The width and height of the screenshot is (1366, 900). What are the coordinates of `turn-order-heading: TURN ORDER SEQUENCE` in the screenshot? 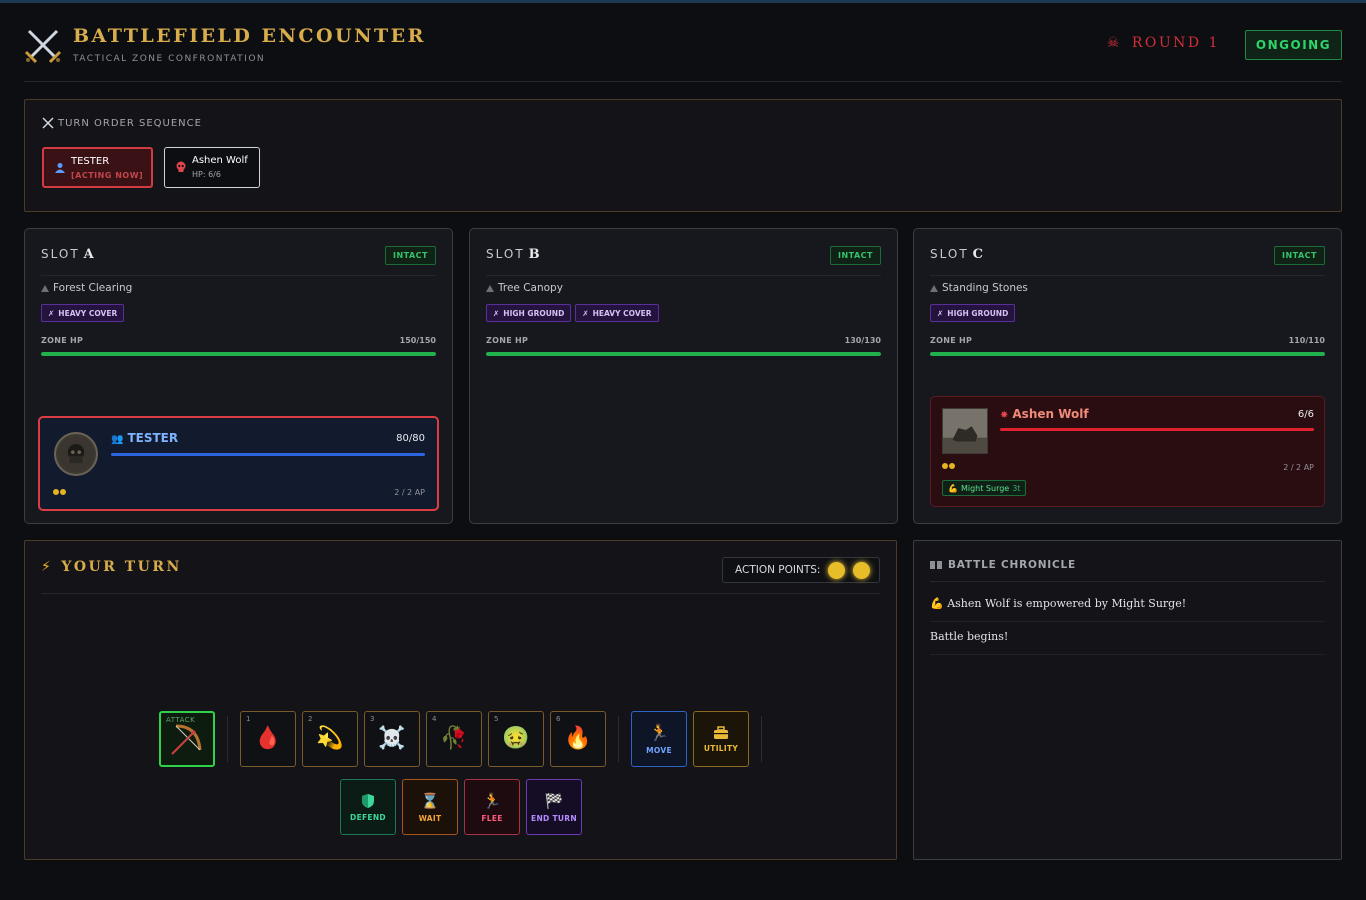 It's located at (122, 123).